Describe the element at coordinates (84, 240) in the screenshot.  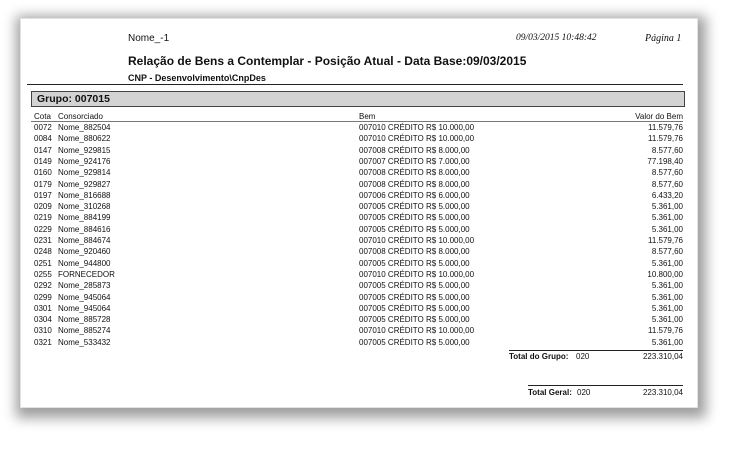
I see `consorciado-cell: Nome_884674` at that location.